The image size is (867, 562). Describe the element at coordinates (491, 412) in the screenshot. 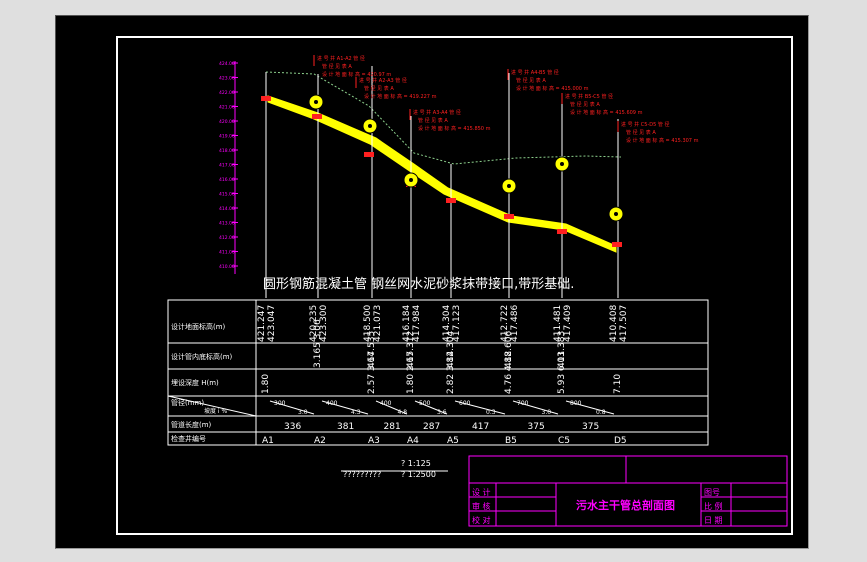

I see `segment-slope: 0.3` at that location.